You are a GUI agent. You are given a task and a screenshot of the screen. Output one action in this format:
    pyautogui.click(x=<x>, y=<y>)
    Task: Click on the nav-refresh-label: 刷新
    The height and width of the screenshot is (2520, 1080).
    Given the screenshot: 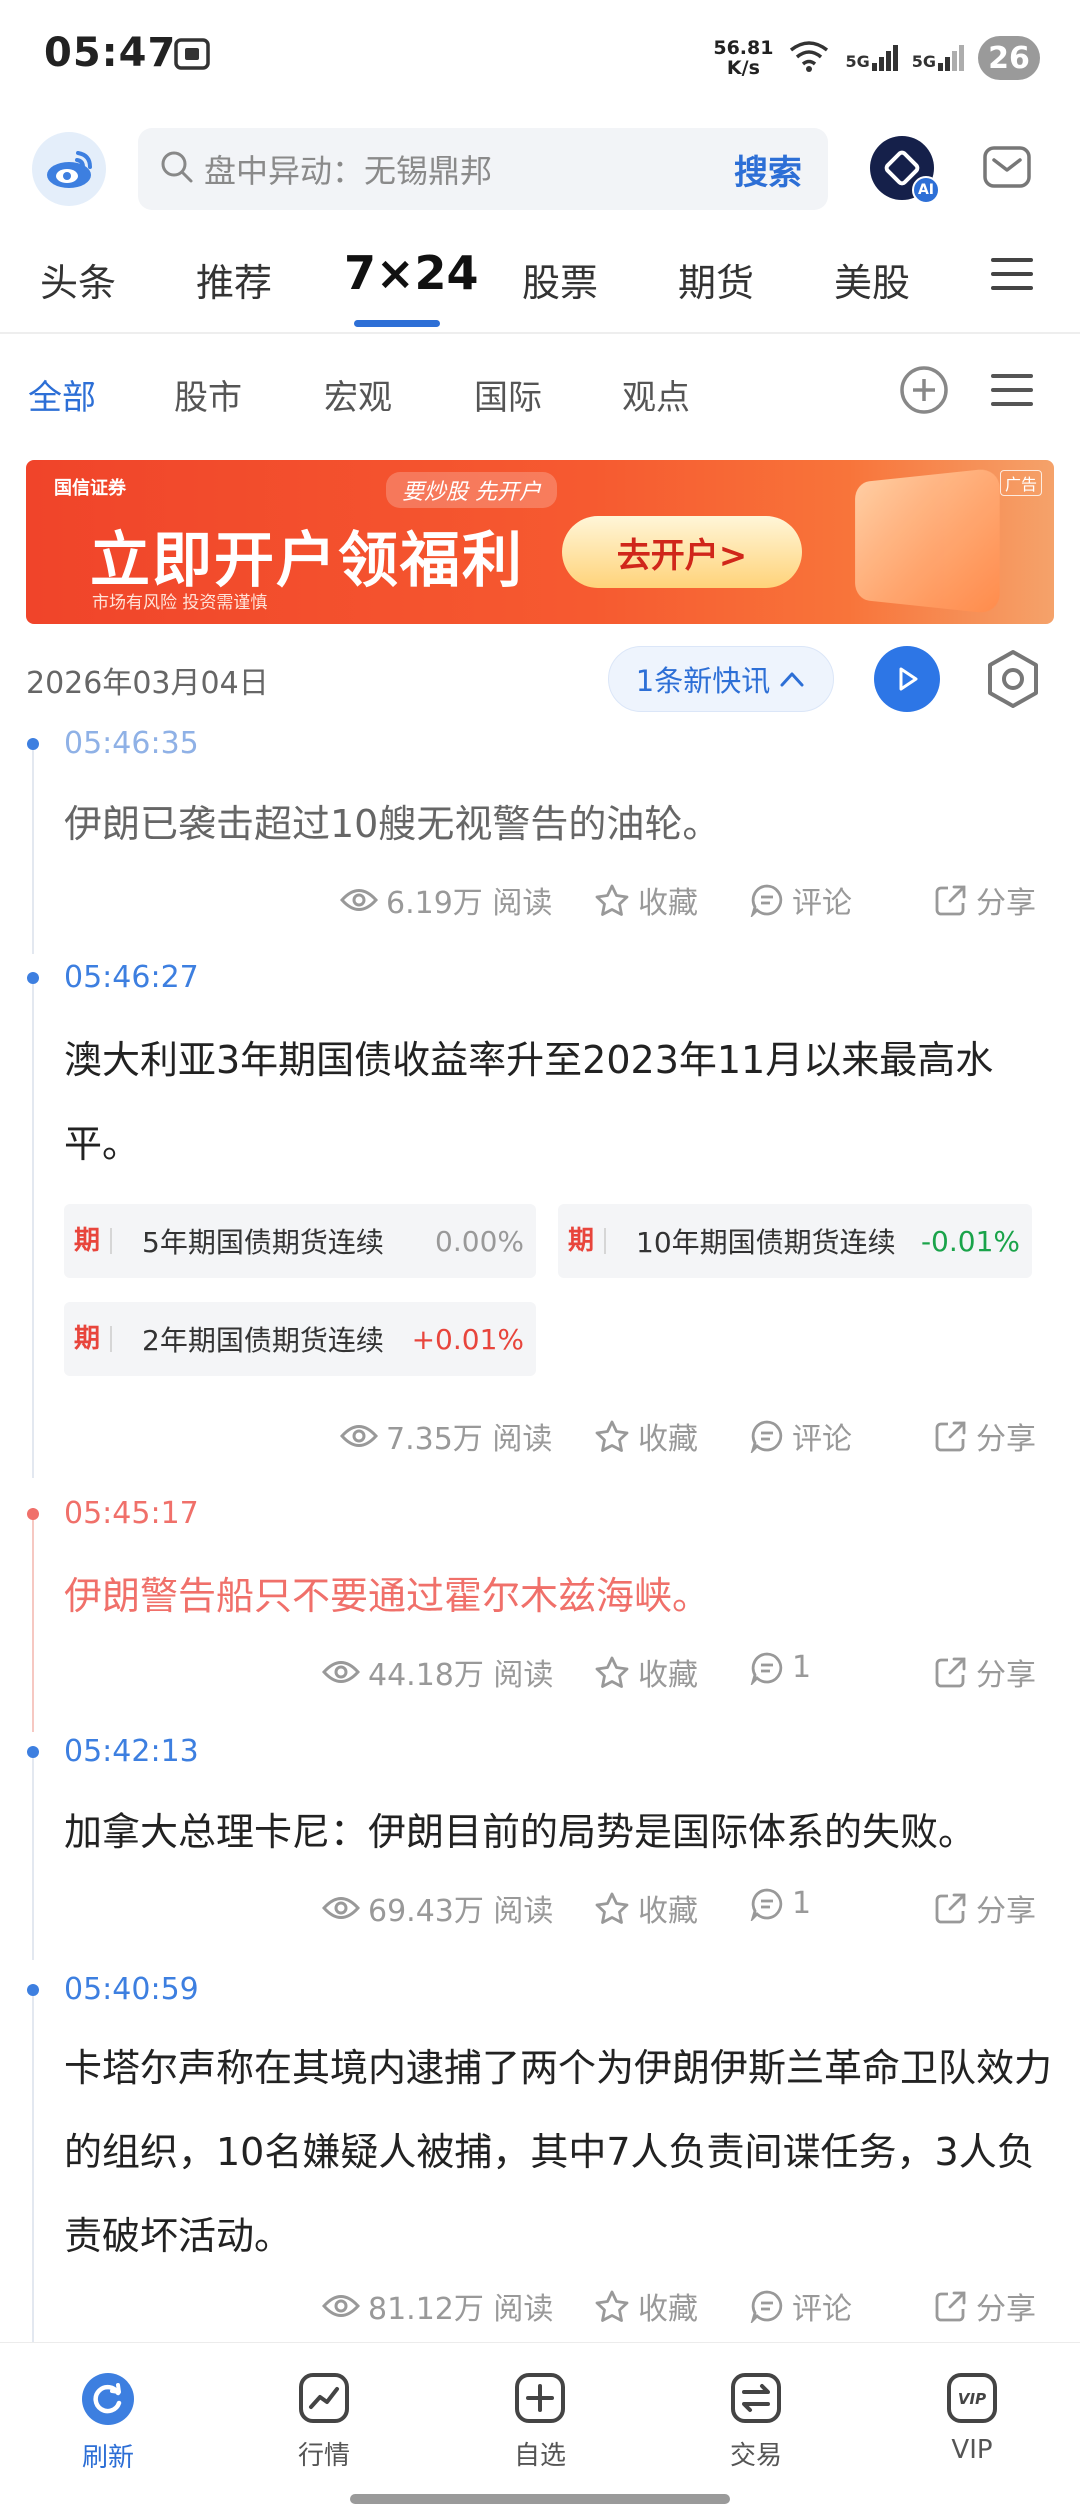 What is the action you would take?
    pyautogui.click(x=107, y=2458)
    